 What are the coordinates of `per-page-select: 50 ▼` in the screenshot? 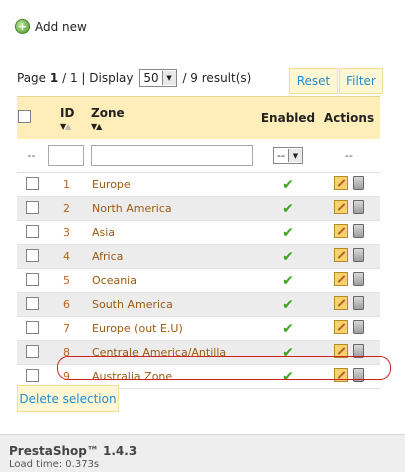 It's located at (158, 78).